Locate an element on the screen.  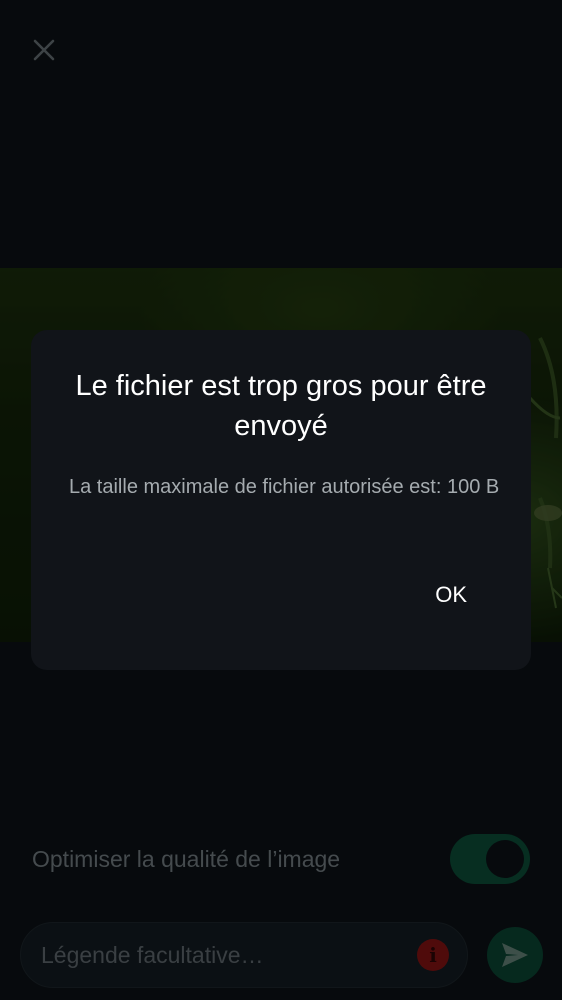
ok-button: OK is located at coordinates (451, 595).